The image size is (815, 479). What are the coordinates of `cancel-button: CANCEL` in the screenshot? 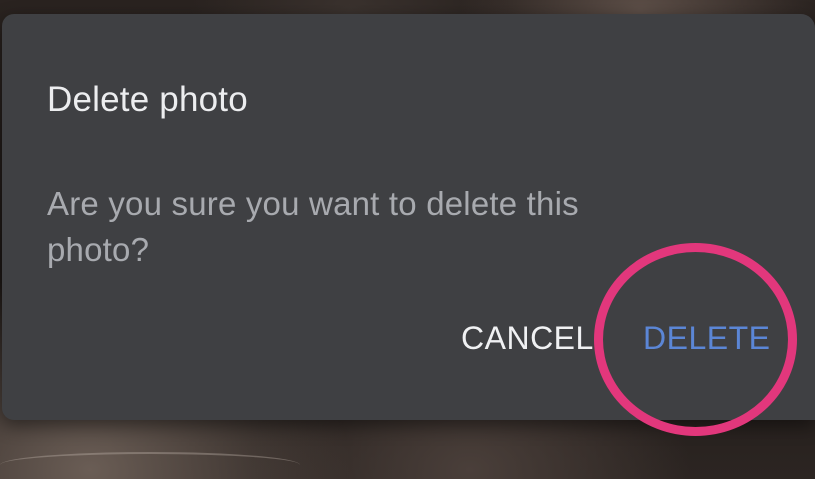 It's located at (527, 338).